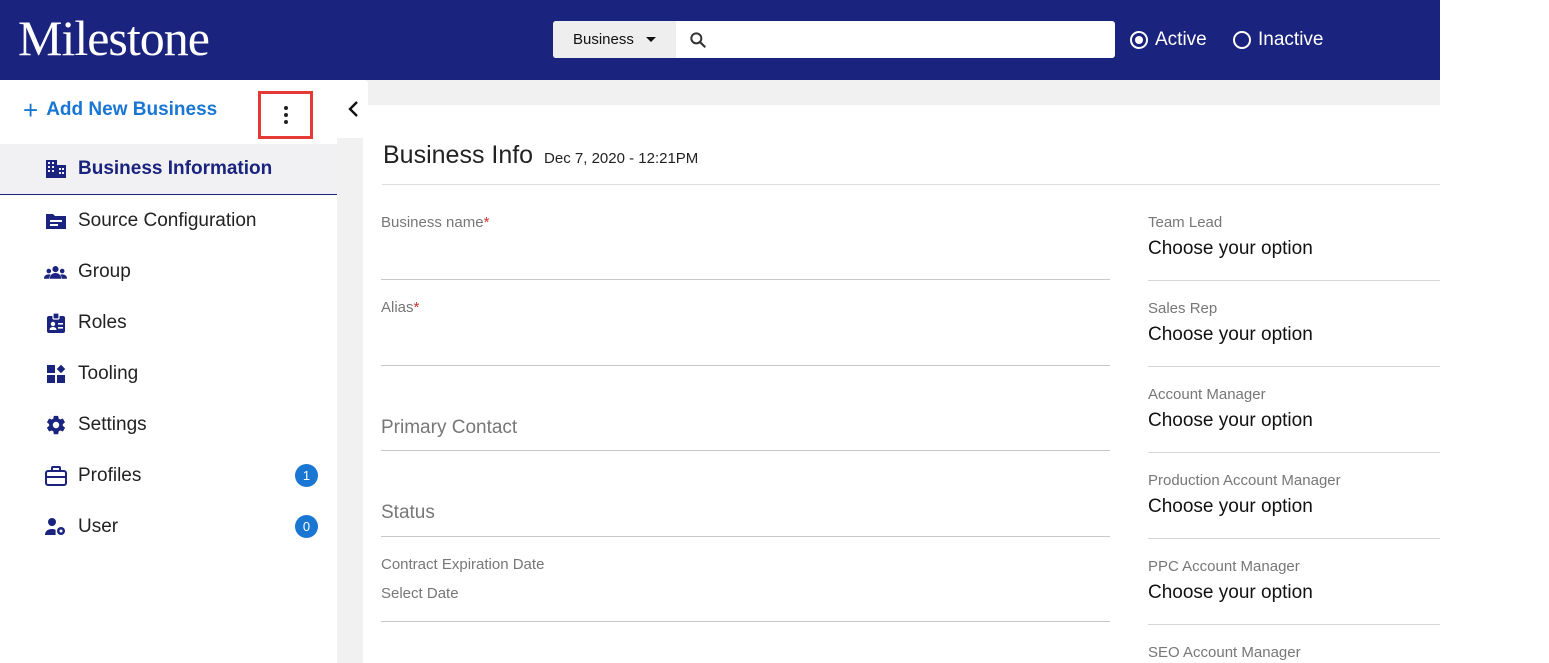 This screenshot has width=1549, height=663. I want to click on ppc-account-manager-select: Choose your option, so click(1230, 593).